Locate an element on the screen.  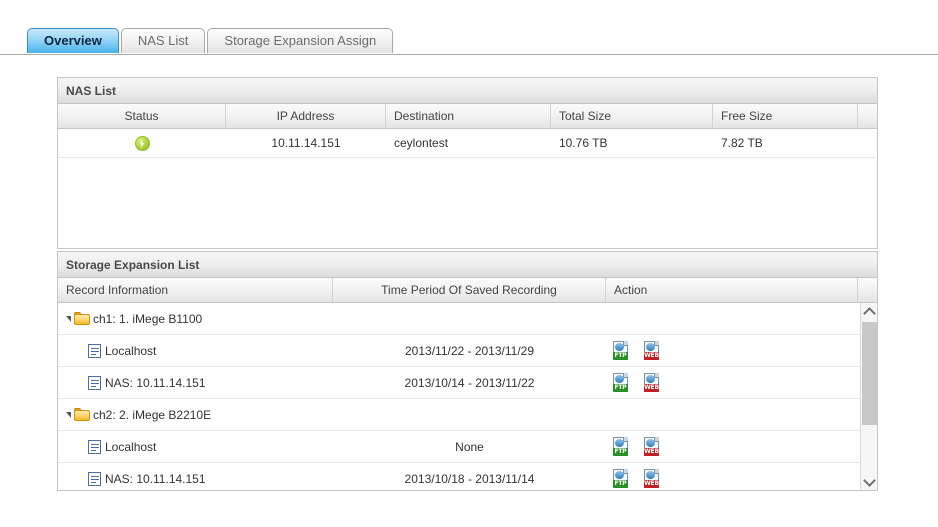
storage-column-spacer is located at coordinates (867, 290).